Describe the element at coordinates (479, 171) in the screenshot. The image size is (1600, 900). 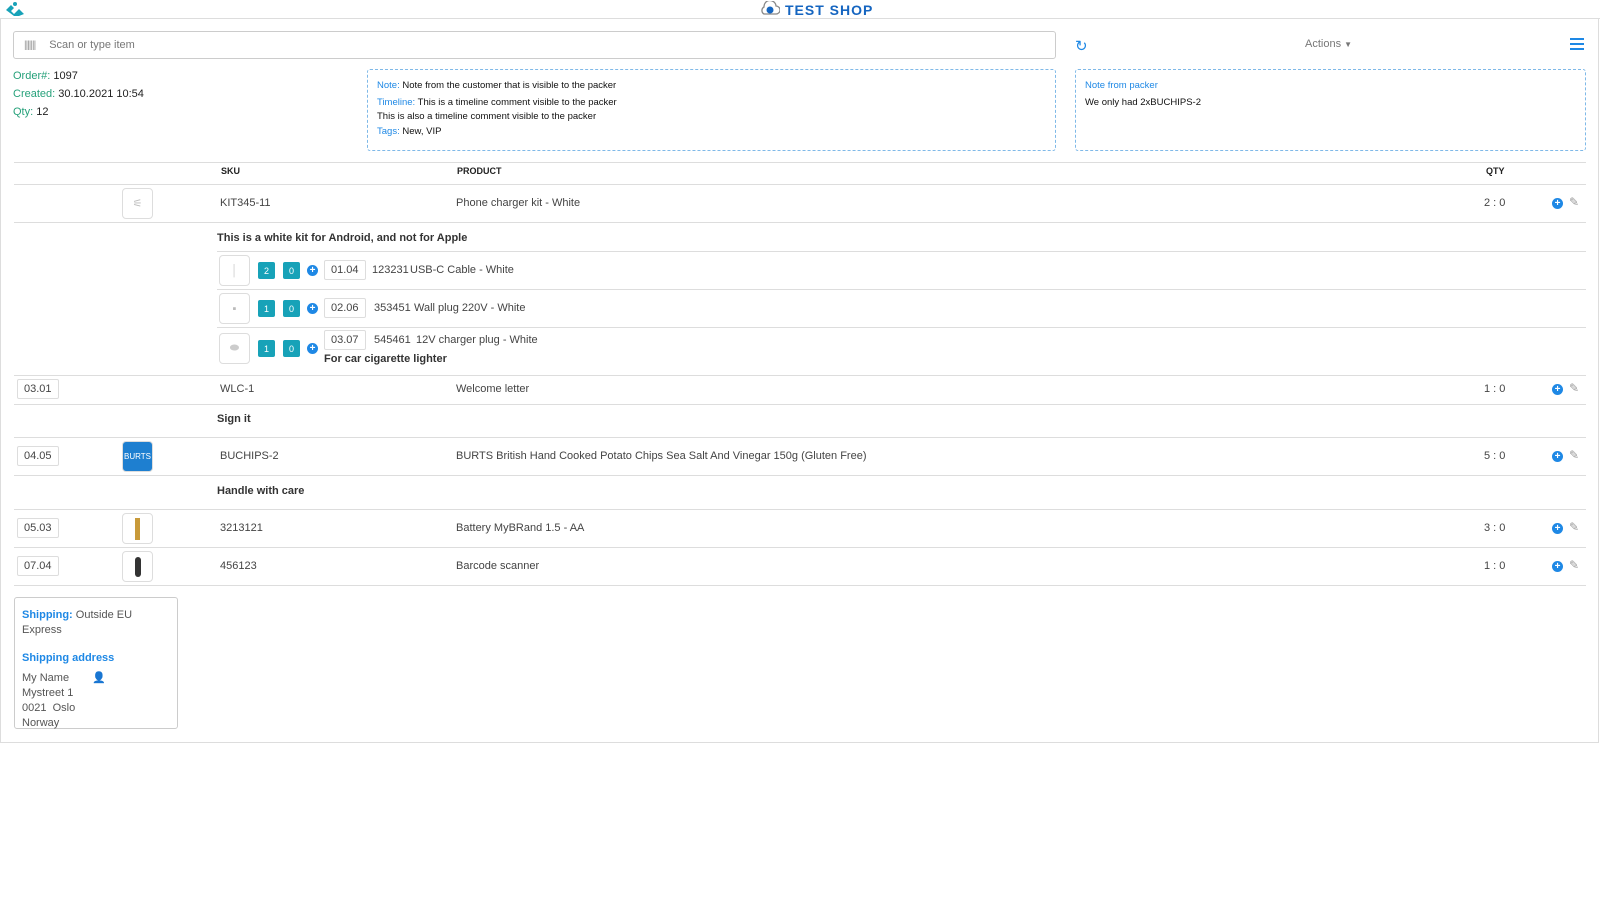
I see `column-header-product: PRODUCT` at that location.